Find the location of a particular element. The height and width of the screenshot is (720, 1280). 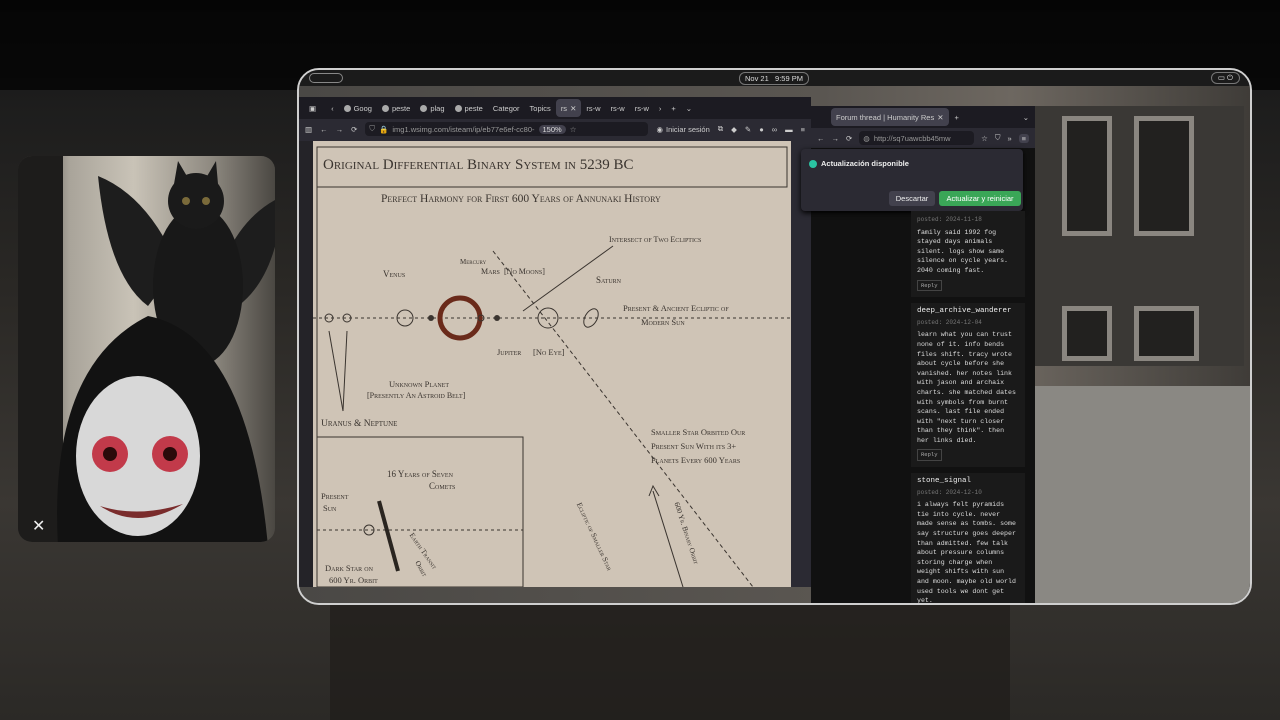

tab-3: peste is located at coordinates (469, 108).